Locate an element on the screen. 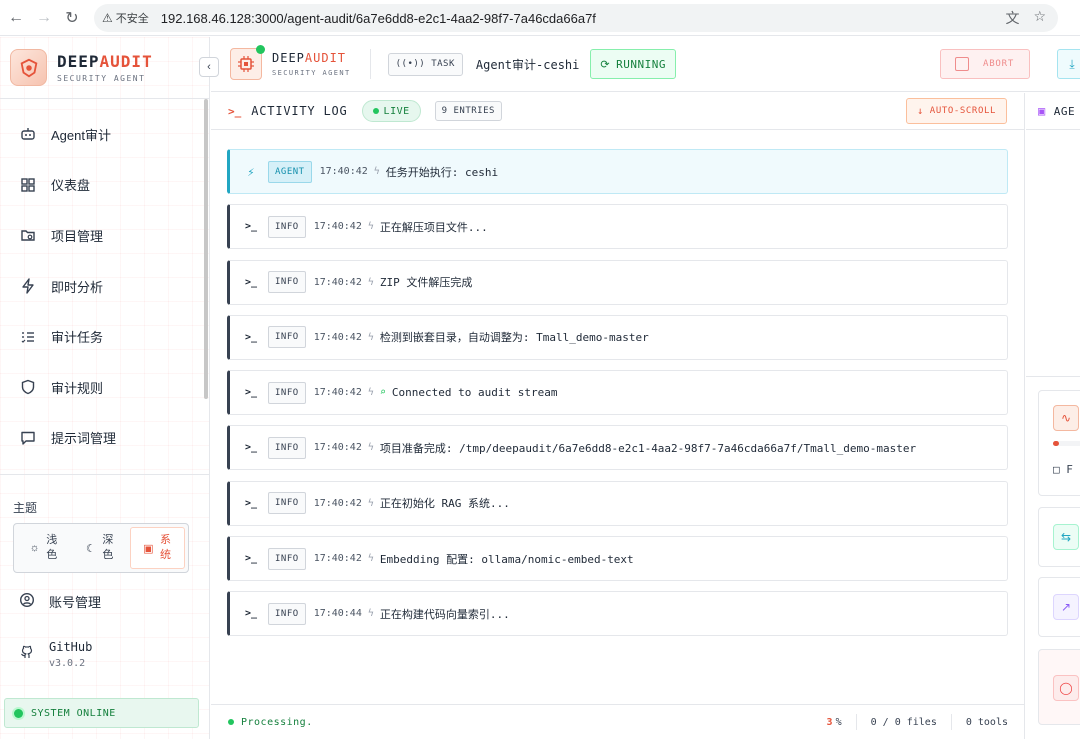  list-check-icon is located at coordinates (28, 337).